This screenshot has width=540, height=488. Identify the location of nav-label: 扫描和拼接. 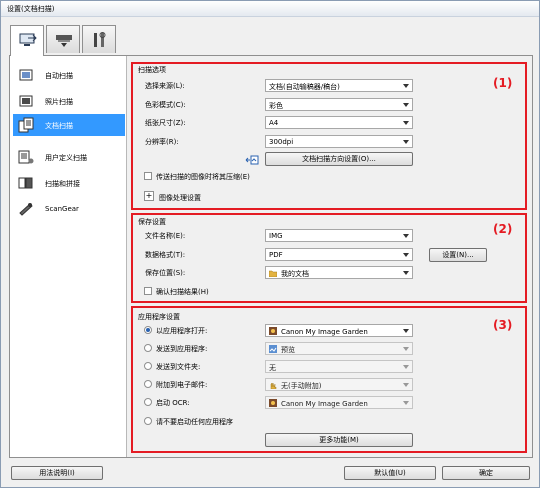
(62, 184).